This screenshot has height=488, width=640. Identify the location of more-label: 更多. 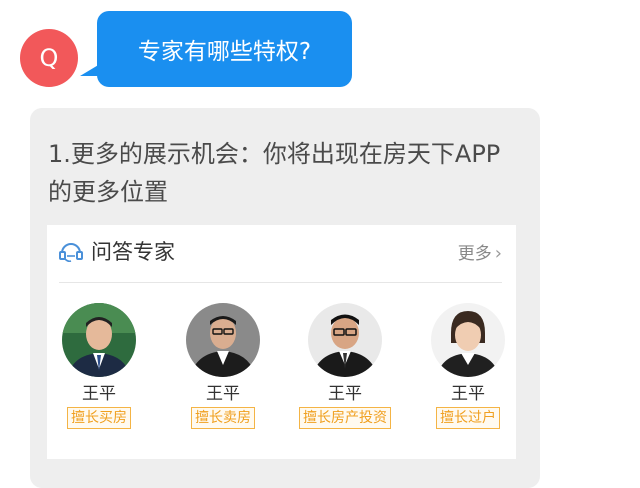
(474, 254).